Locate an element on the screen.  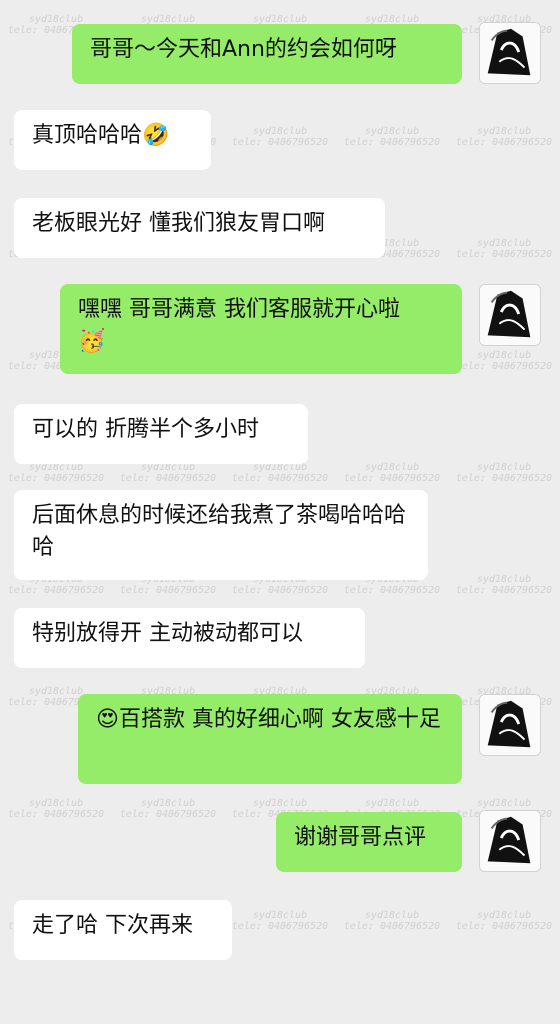
party-emoji-icon: 🥳 is located at coordinates (92, 341).